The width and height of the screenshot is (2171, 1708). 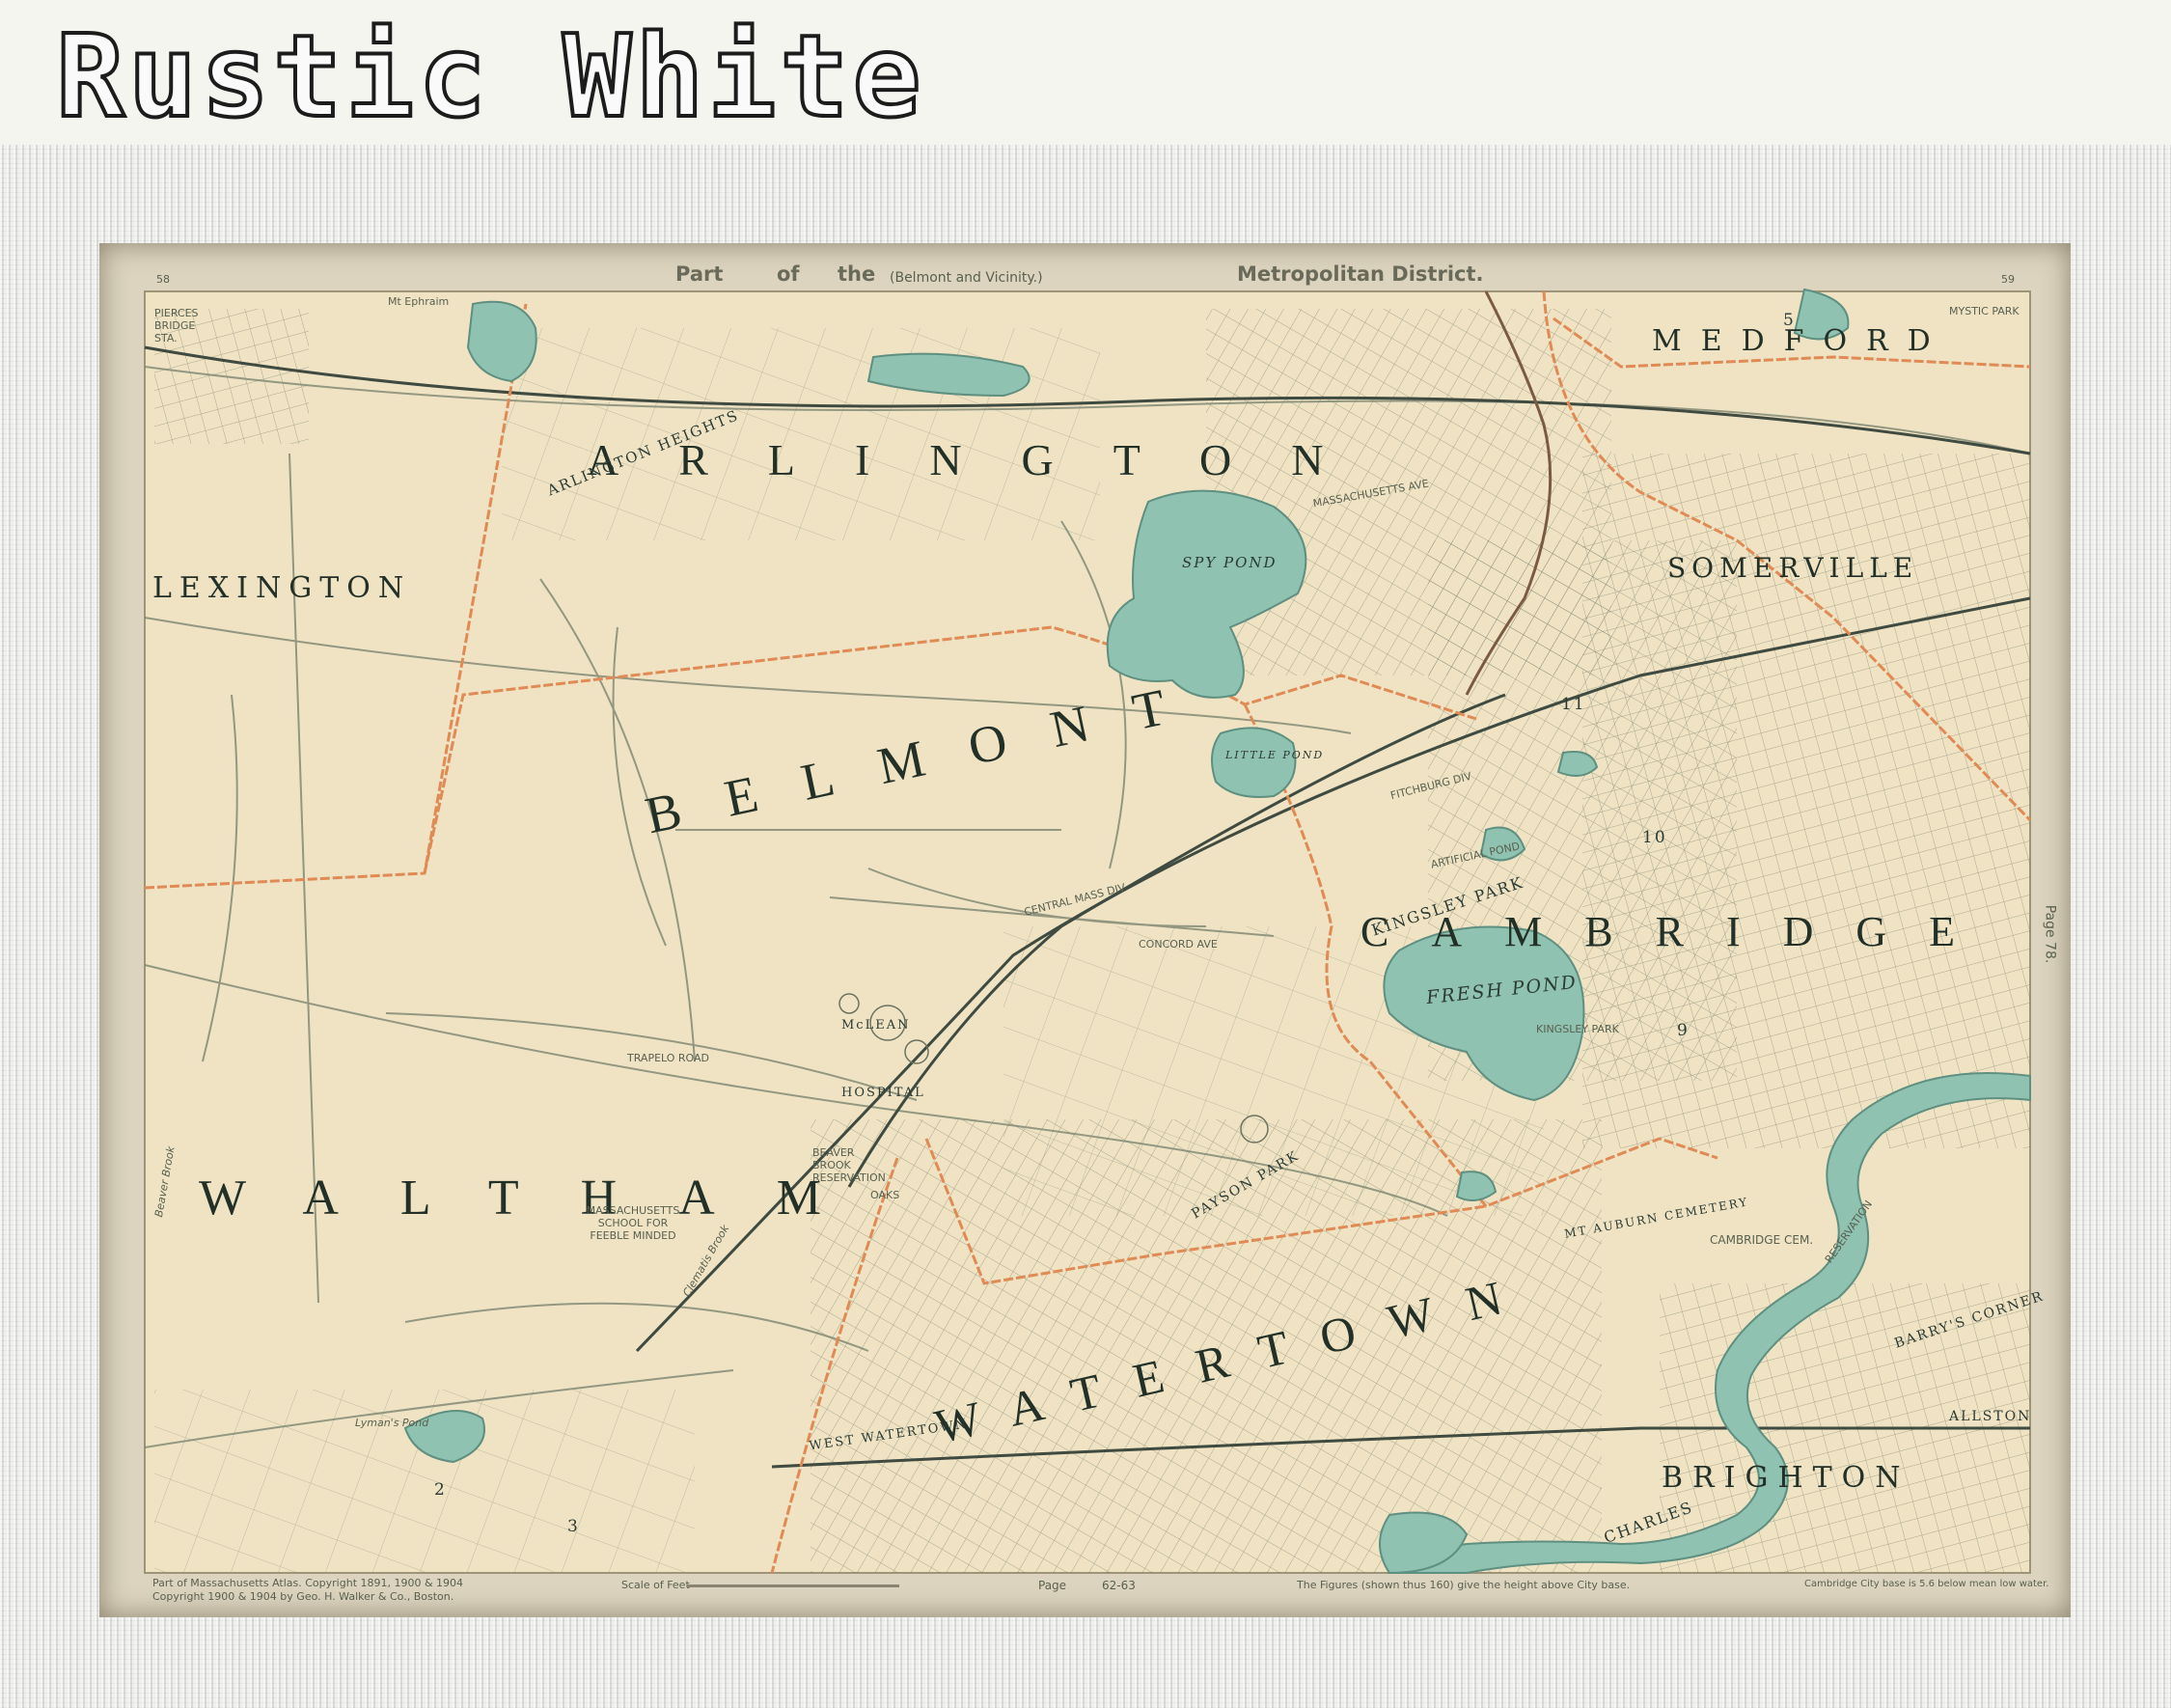 I want to click on label-cambridge-cem: CAMBRIDGE CEM., so click(x=1762, y=1240).